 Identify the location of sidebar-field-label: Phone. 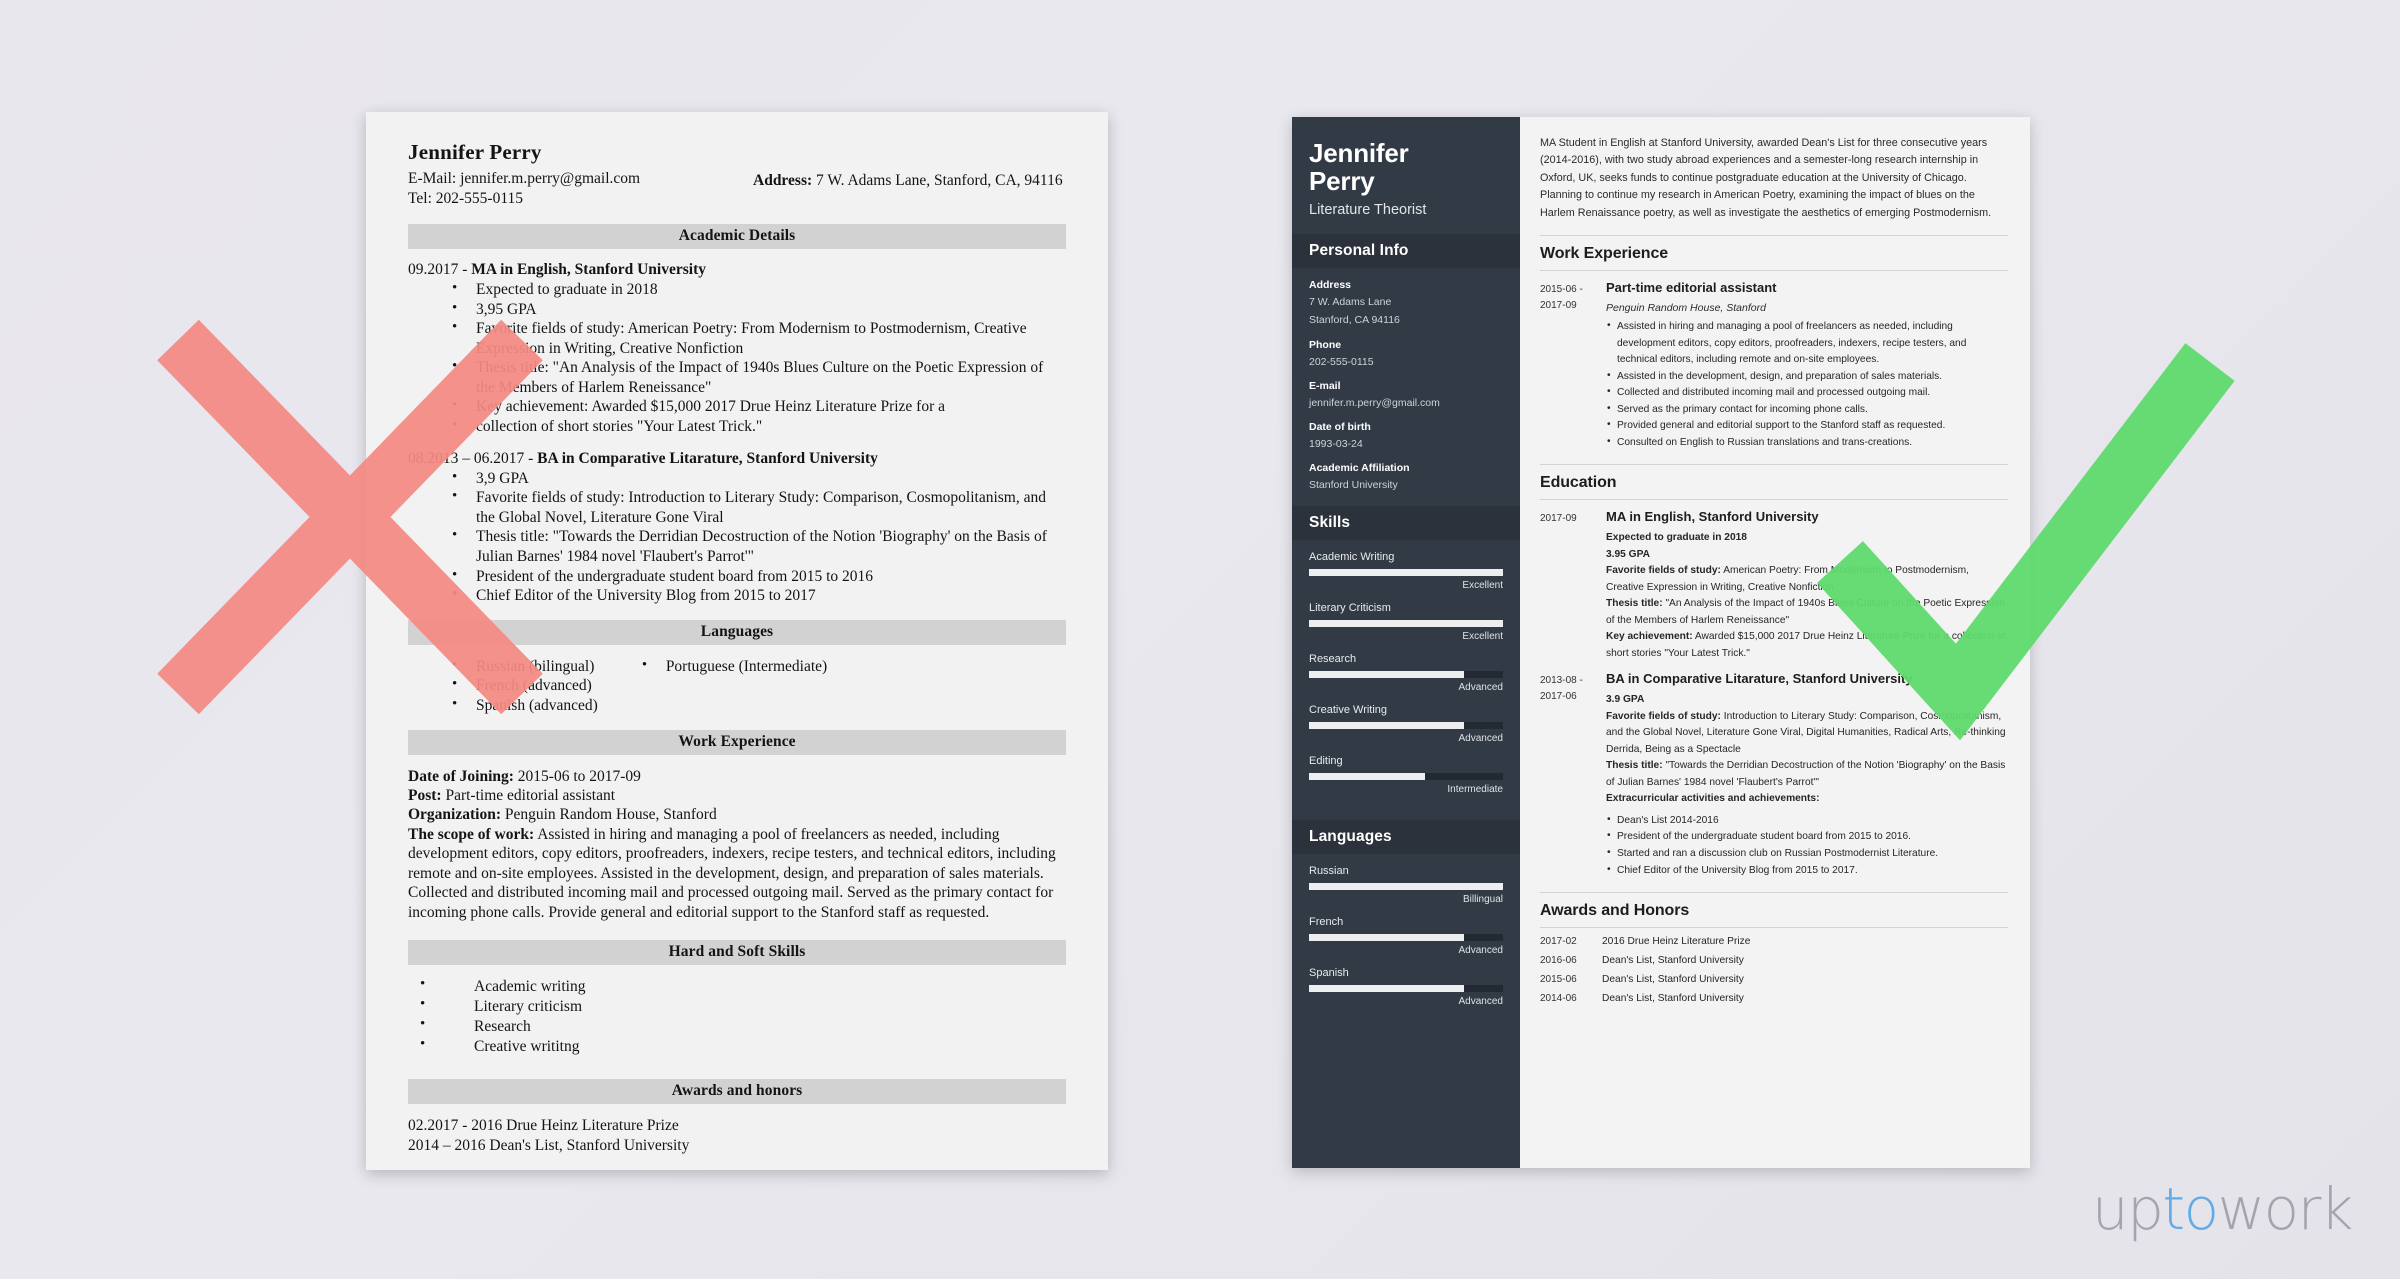
(1325, 344).